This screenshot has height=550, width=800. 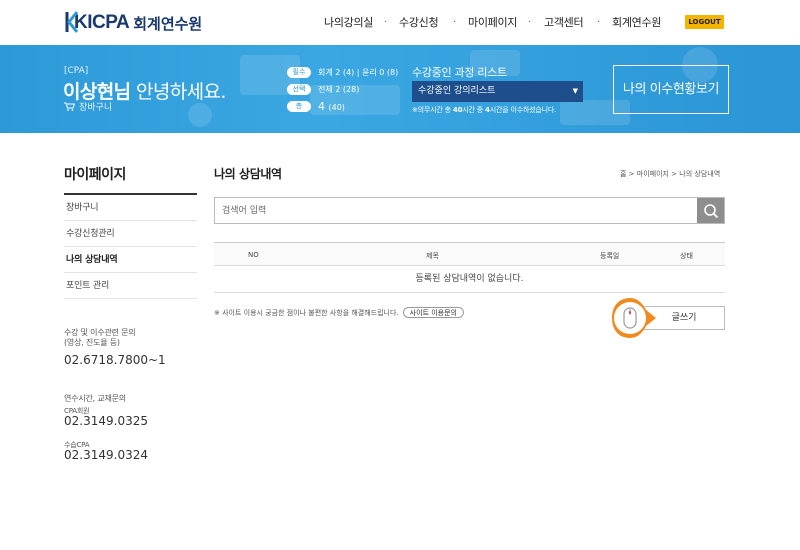 What do you see at coordinates (299, 72) in the screenshot?
I see `credit-tag: 필수` at bounding box center [299, 72].